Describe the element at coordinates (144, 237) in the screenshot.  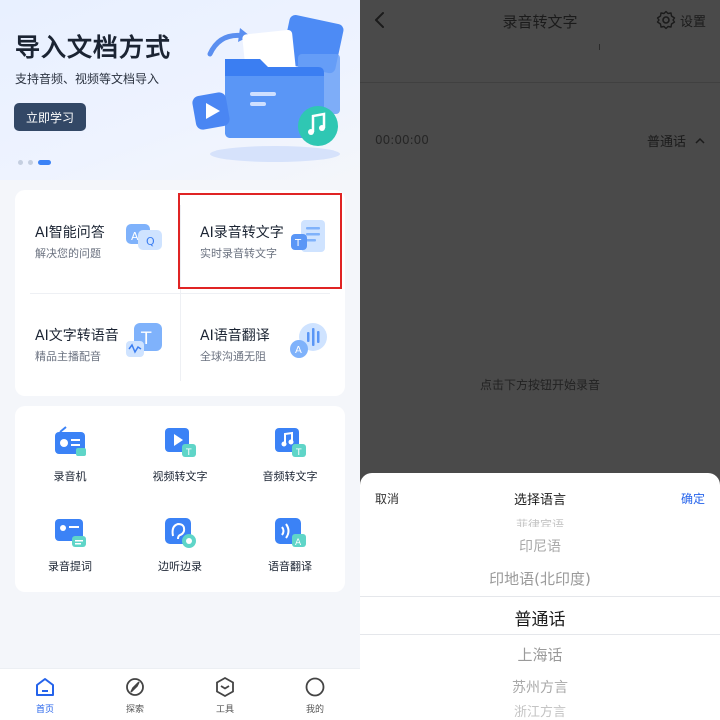
I see `ai-qa-icon: A Q` at that location.